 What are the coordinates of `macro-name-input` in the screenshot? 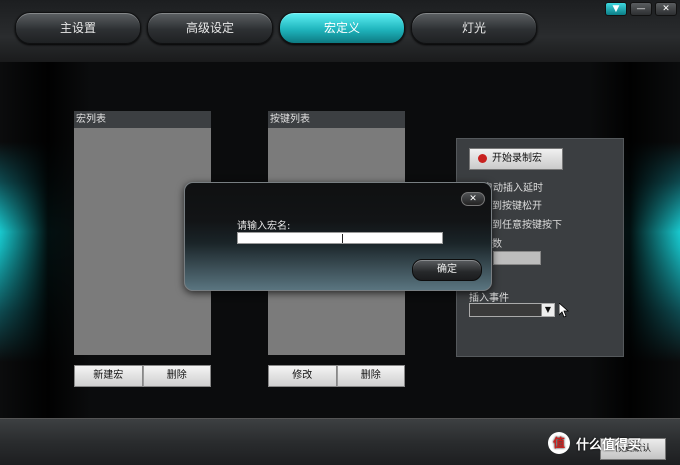 It's located at (340, 238).